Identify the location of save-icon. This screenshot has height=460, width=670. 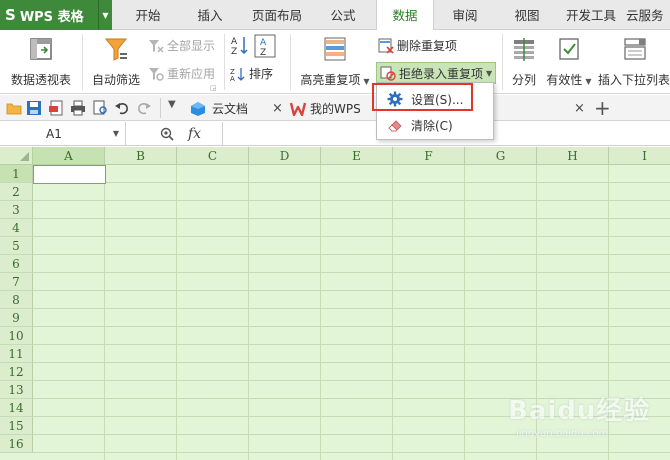
(34, 108).